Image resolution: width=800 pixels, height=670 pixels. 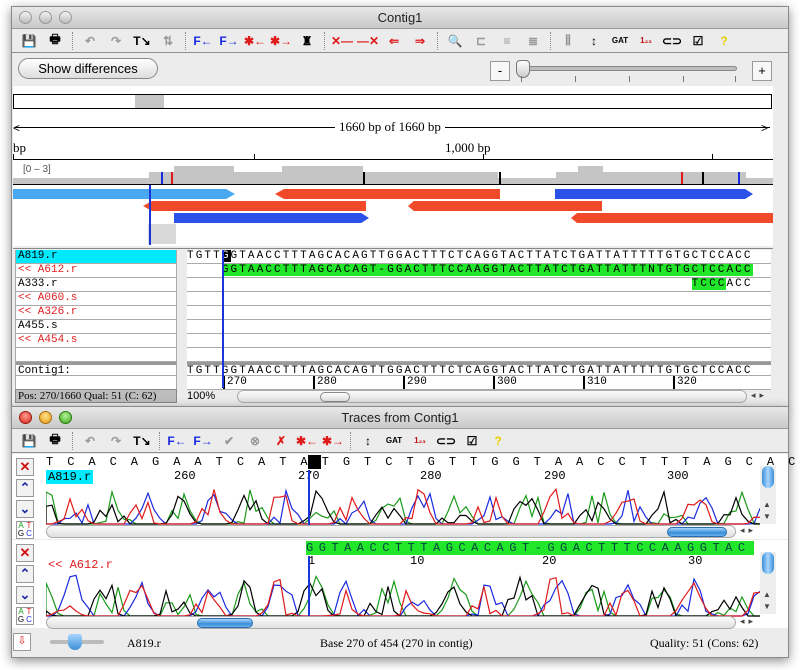 I want to click on mini-map, so click(x=392, y=101).